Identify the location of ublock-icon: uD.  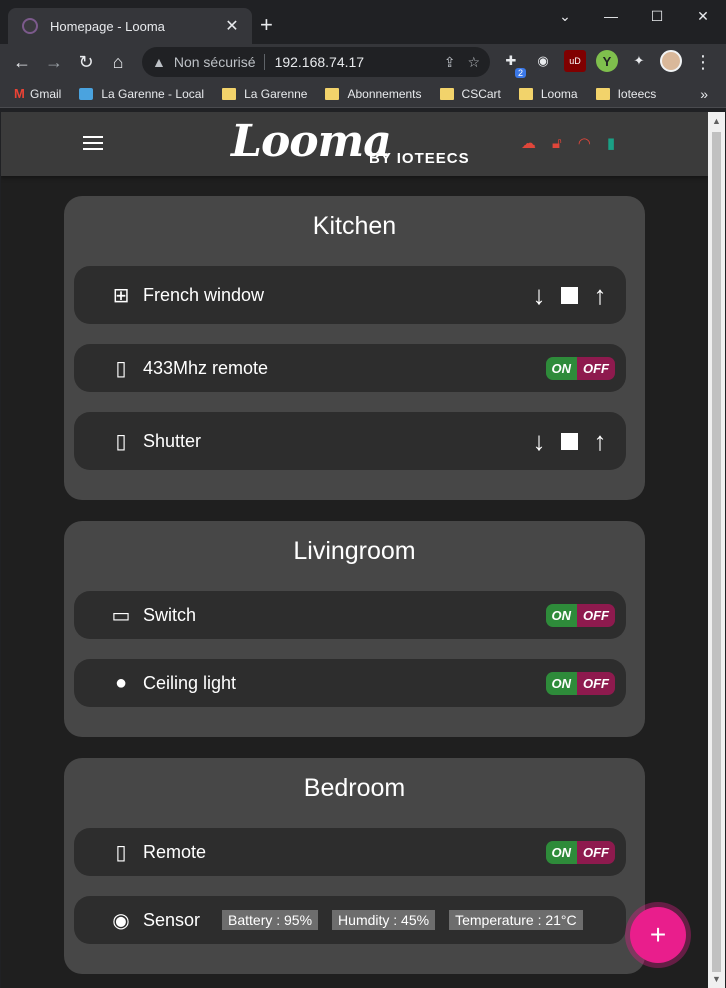
(575, 61).